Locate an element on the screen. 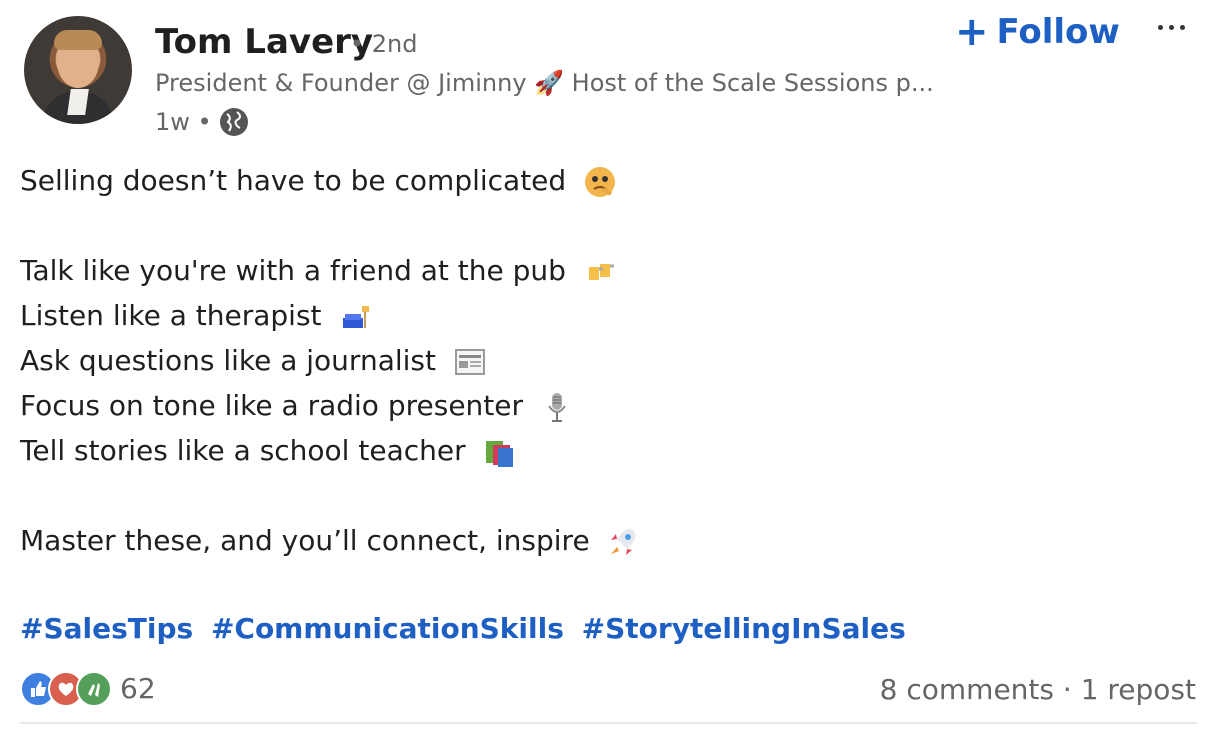 This screenshot has height=746, width=1225. post-line-text: Tell stories like a school teacher is located at coordinates (243, 450).